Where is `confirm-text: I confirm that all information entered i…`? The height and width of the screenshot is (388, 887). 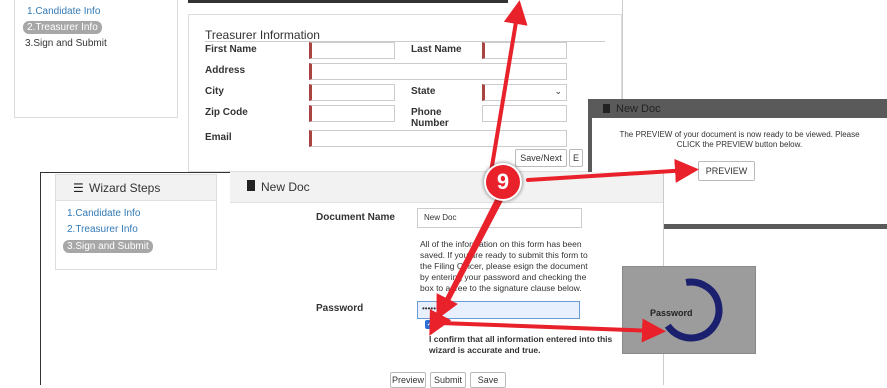 confirm-text: I confirm that all information entered i… is located at coordinates (521, 344).